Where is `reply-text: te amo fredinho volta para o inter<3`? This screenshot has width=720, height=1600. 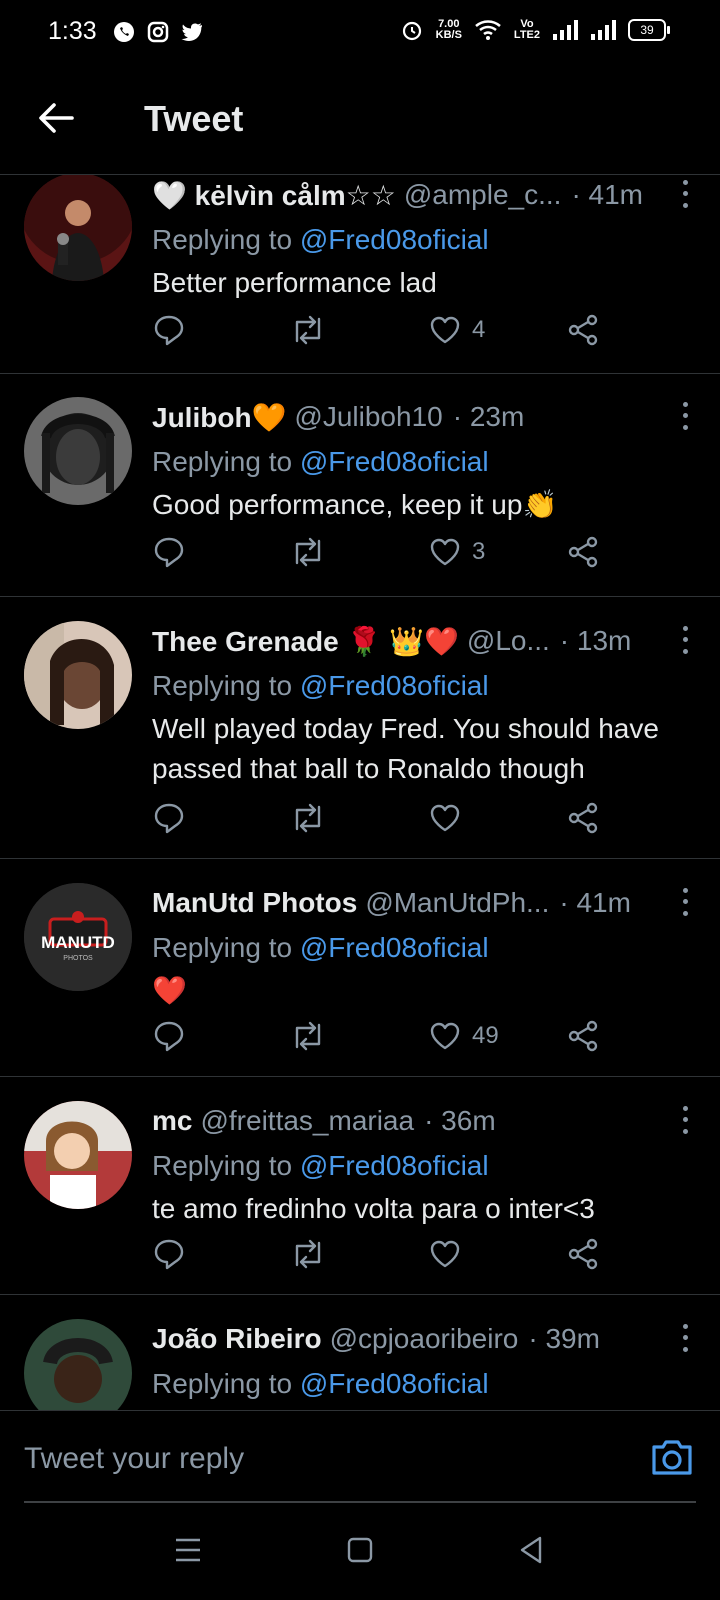
reply-text: te amo fredinho volta para o inter<3 is located at coordinates (373, 1208).